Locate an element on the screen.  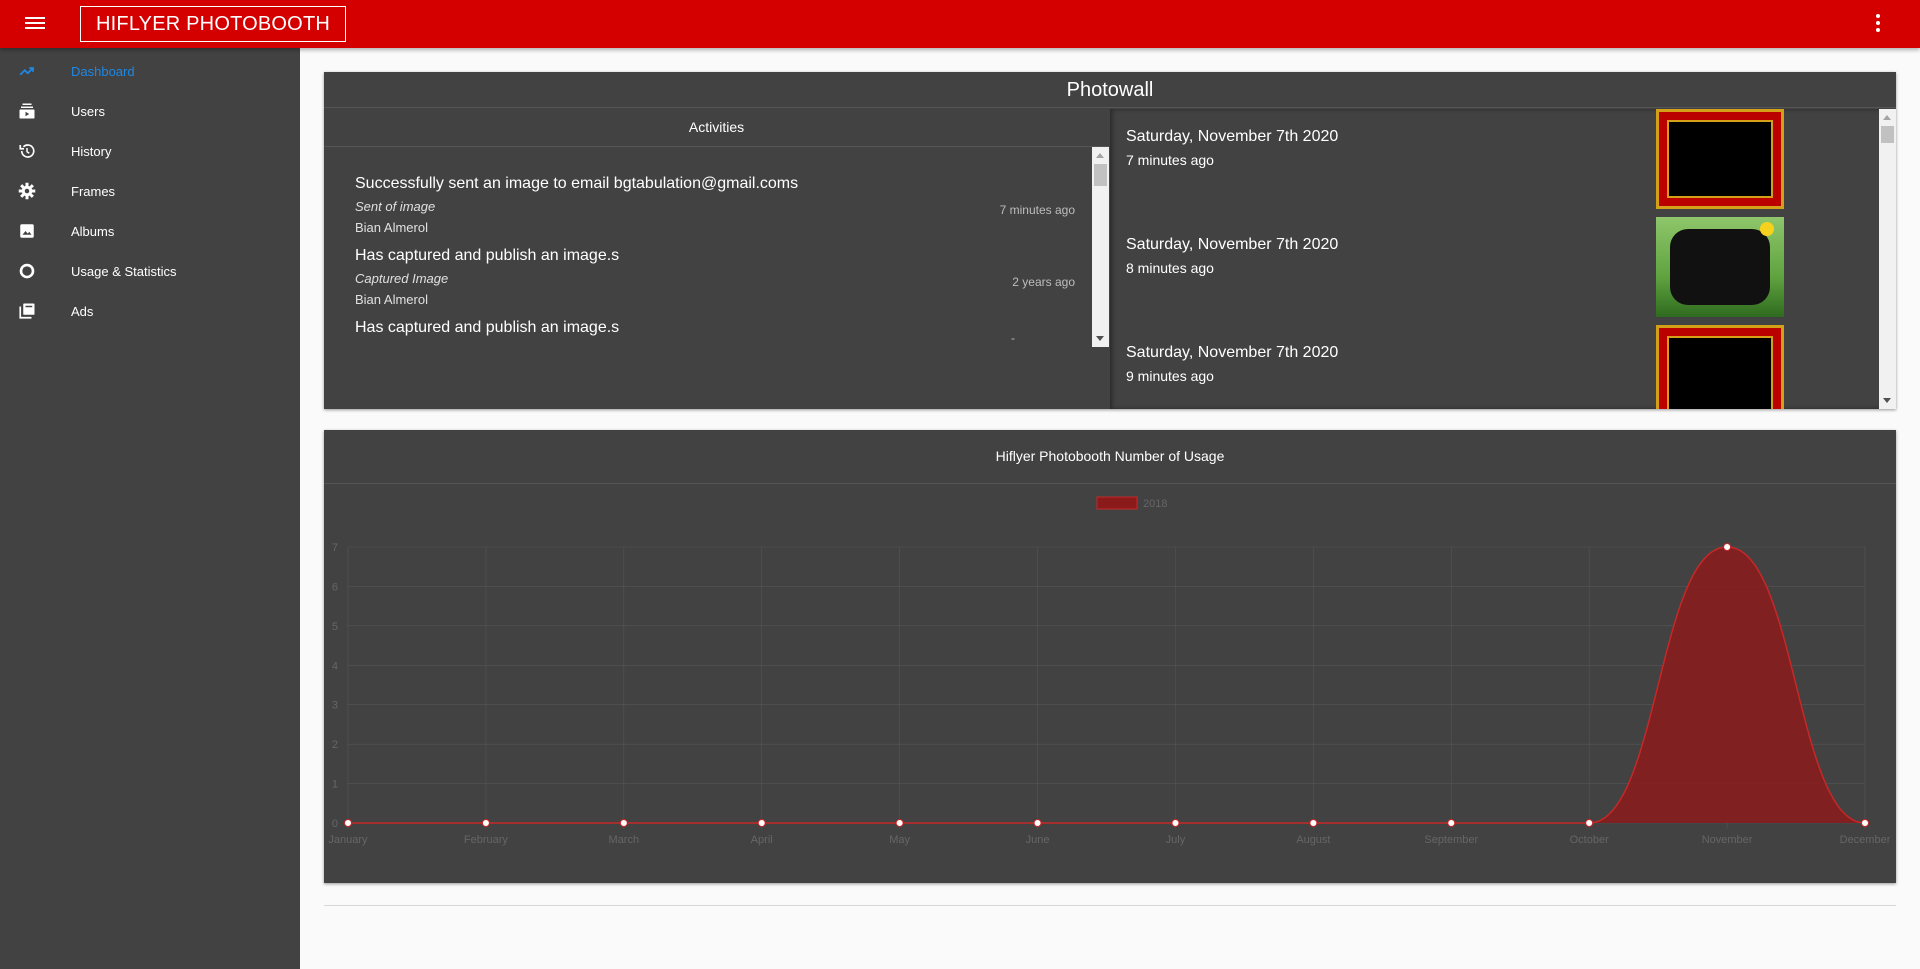
subscriptions-icon is located at coordinates (27, 111).